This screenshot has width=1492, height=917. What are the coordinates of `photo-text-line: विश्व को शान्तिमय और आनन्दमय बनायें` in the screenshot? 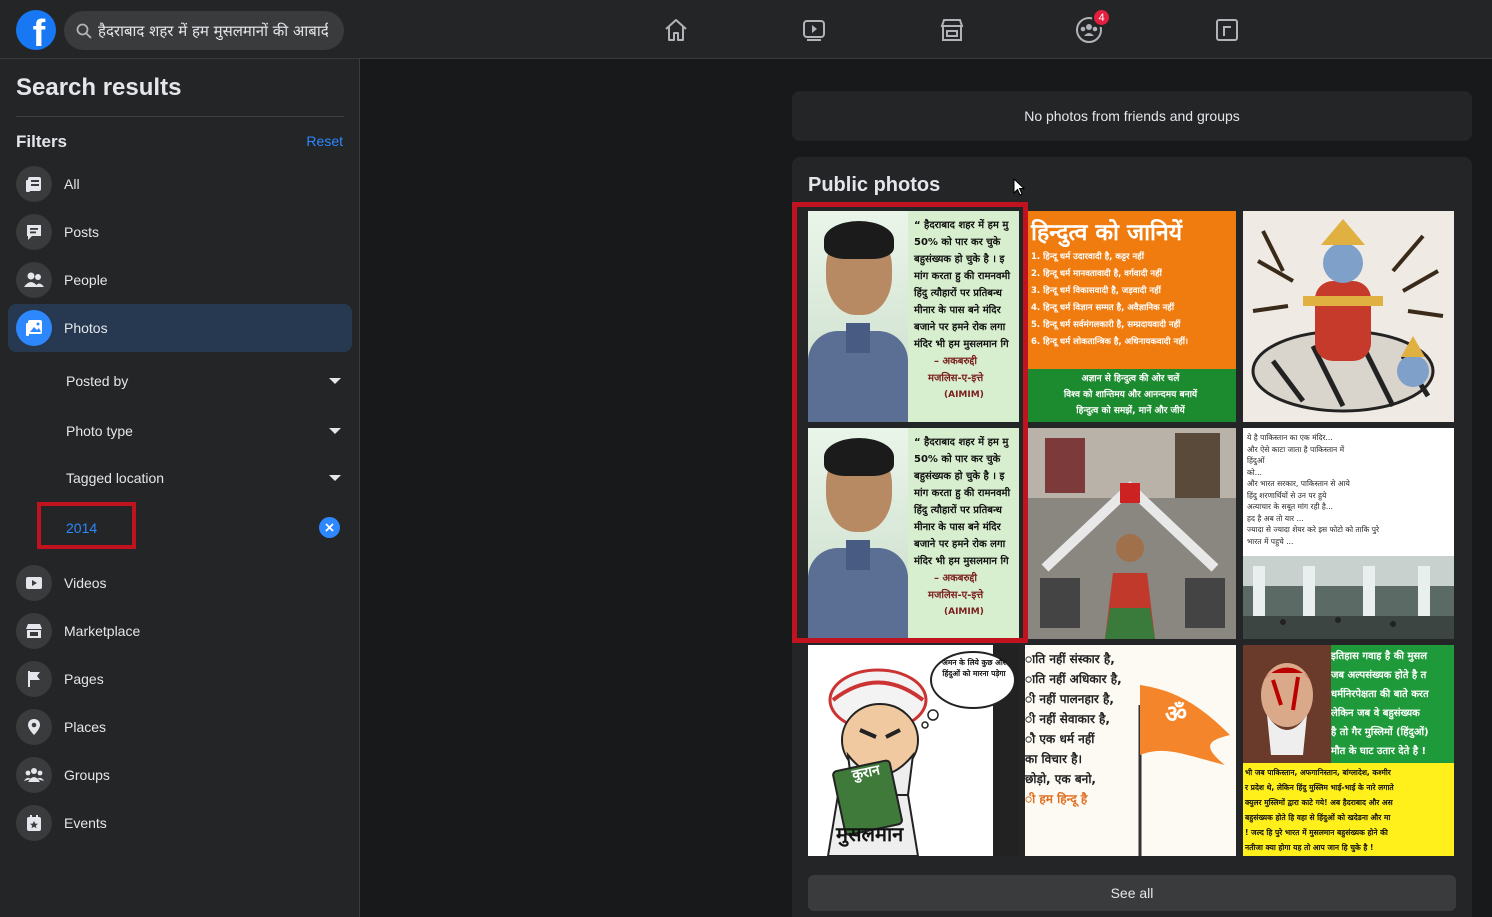 It's located at (1130, 395).